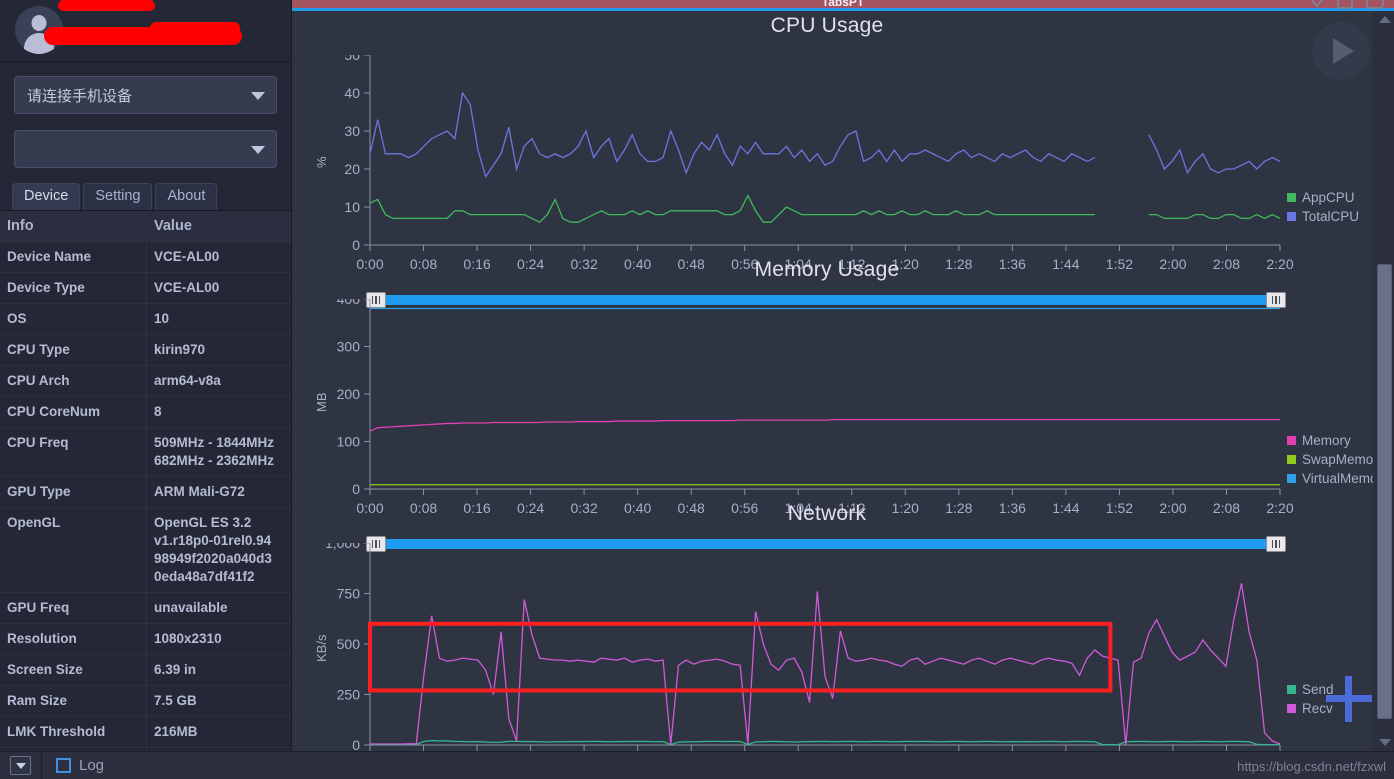 The width and height of the screenshot is (1394, 779). Describe the element at coordinates (191, 607) in the screenshot. I see `table-cell-value: unavailable` at that location.